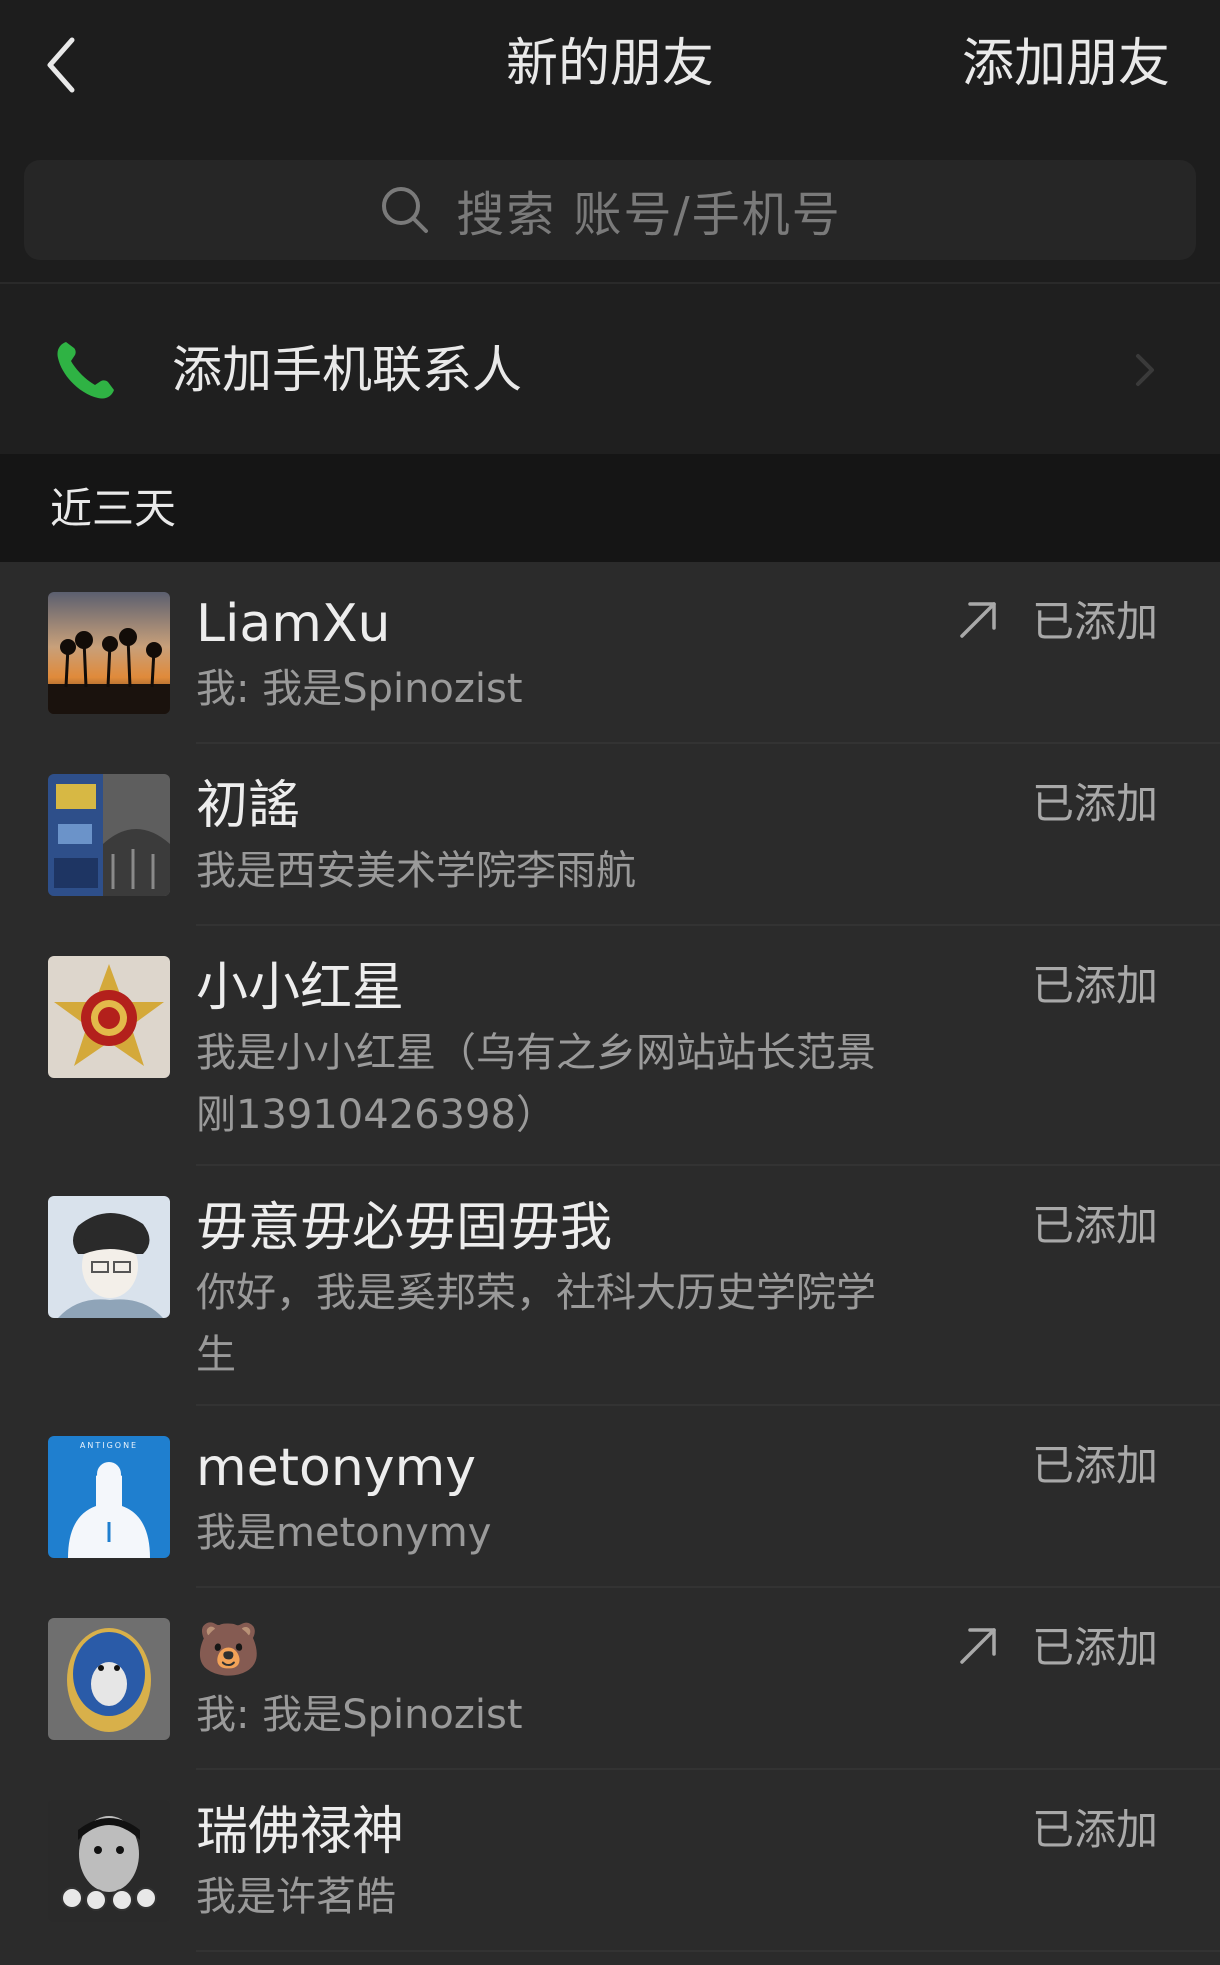 The width and height of the screenshot is (1220, 1965). Describe the element at coordinates (405, 210) in the screenshot. I see `search-icon` at that location.